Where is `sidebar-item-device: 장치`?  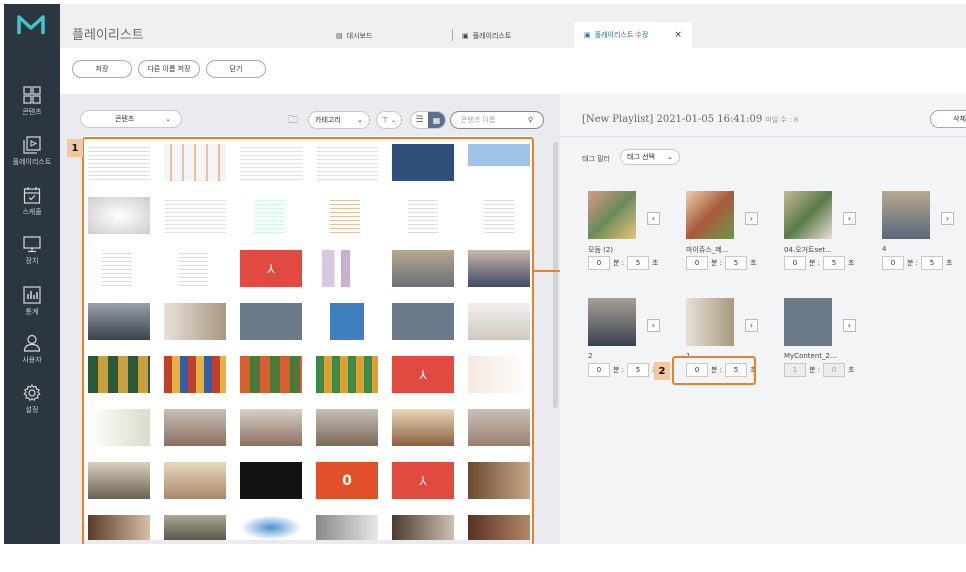
sidebar-item-device: 장치 is located at coordinates (32, 250).